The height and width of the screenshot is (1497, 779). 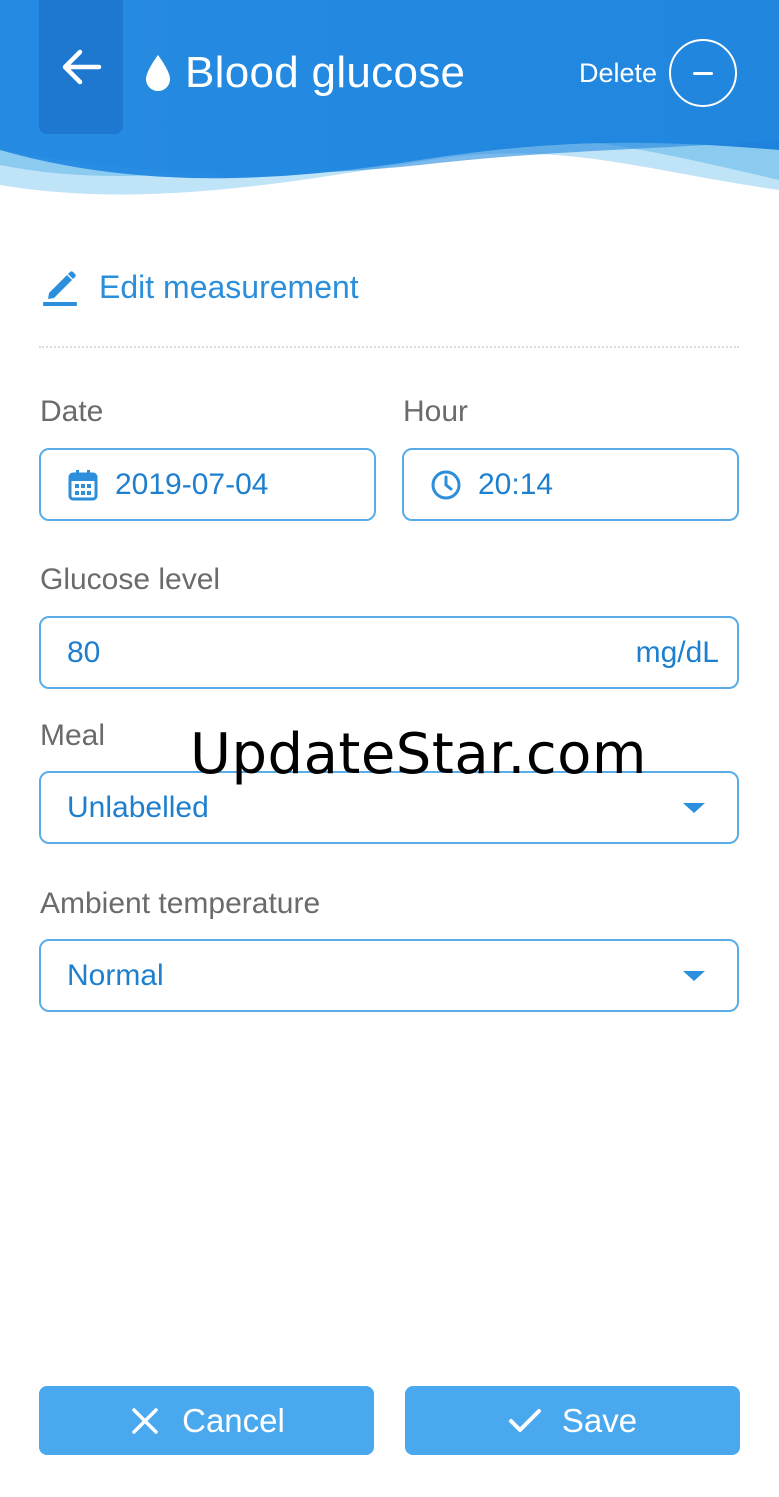 What do you see at coordinates (83, 485) in the screenshot?
I see `calendar-icon` at bounding box center [83, 485].